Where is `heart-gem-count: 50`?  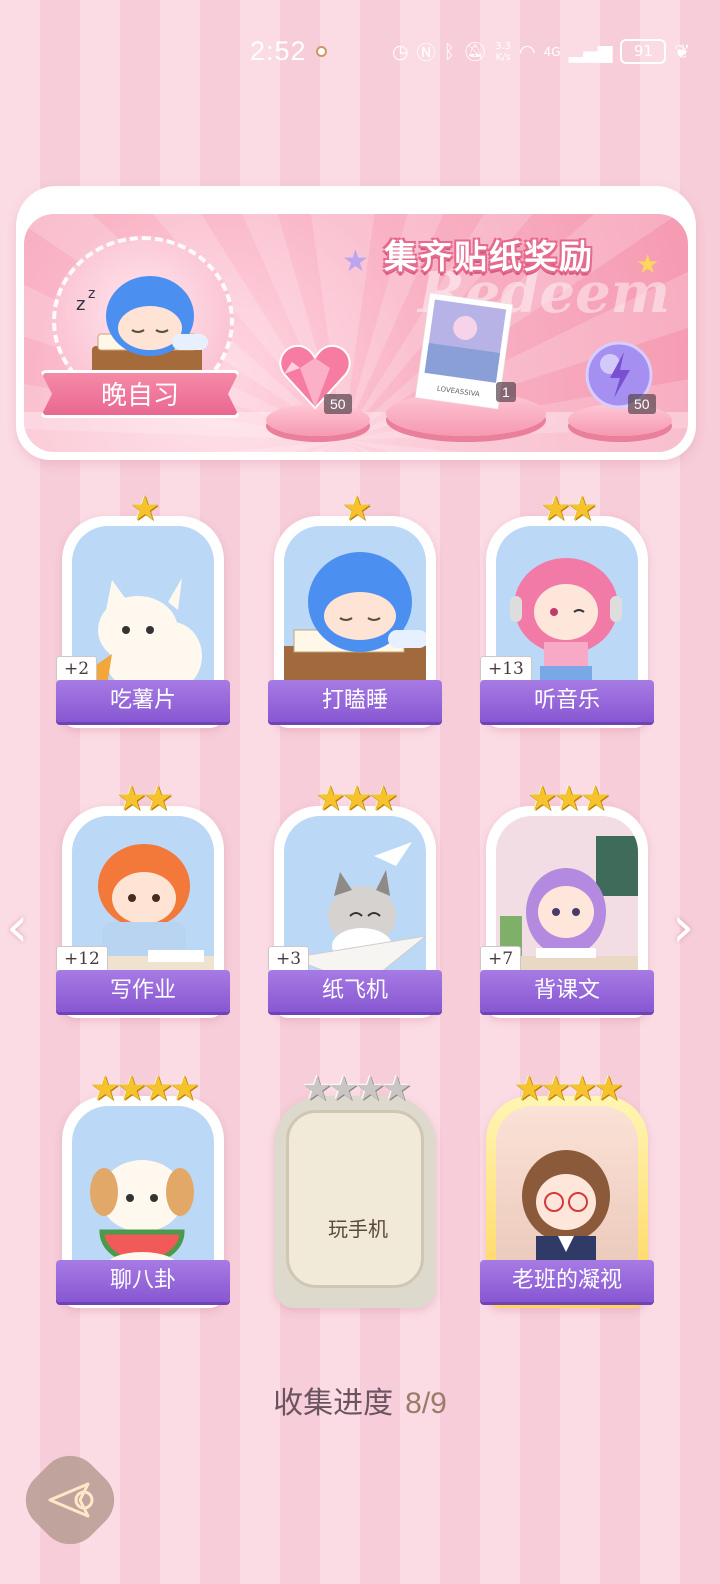
heart-gem-count: 50 is located at coordinates (338, 404).